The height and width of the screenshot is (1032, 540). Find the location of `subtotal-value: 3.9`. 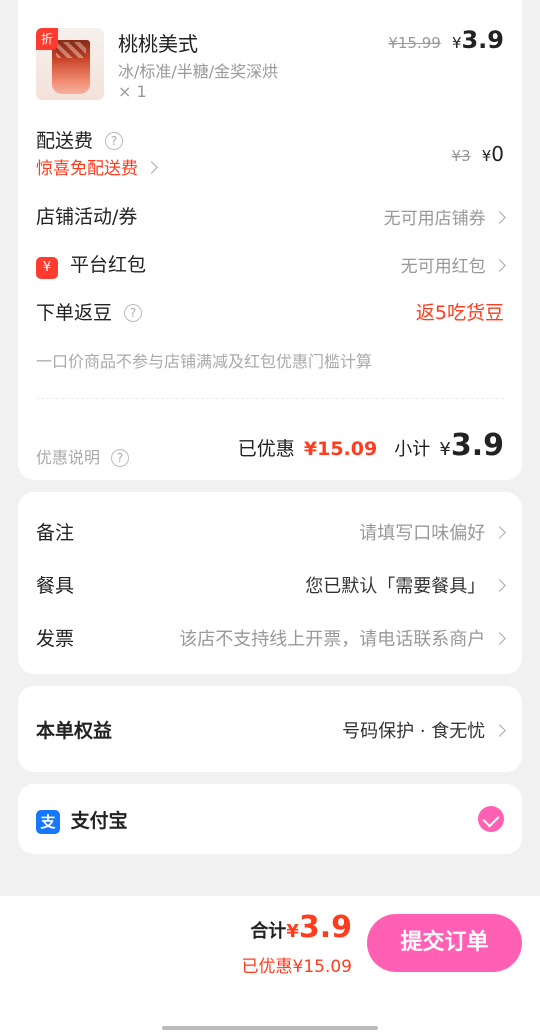

subtotal-value: 3.9 is located at coordinates (477, 445).